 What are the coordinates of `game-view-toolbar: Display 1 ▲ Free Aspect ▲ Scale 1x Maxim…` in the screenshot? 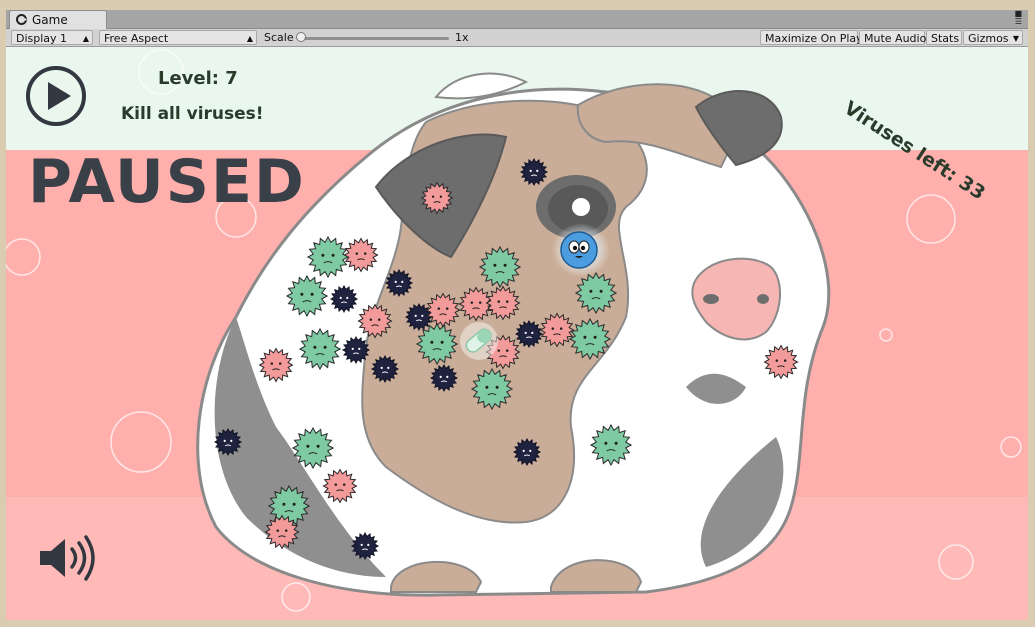 It's located at (517, 38).